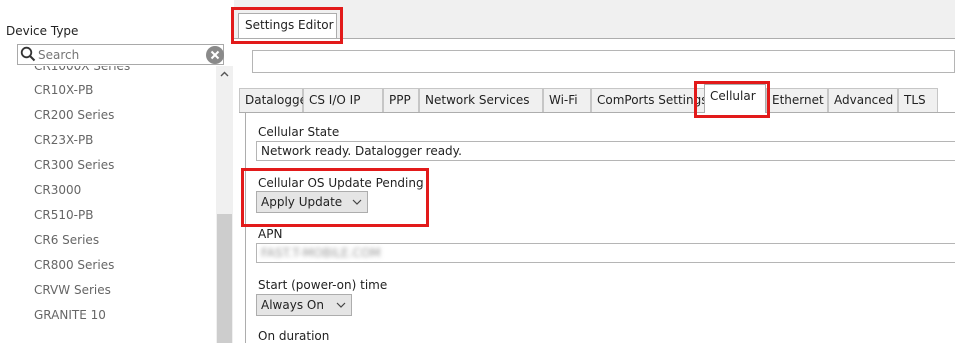 The width and height of the screenshot is (955, 343). Describe the element at coordinates (117, 290) in the screenshot. I see `list-item: CRVW Series` at that location.